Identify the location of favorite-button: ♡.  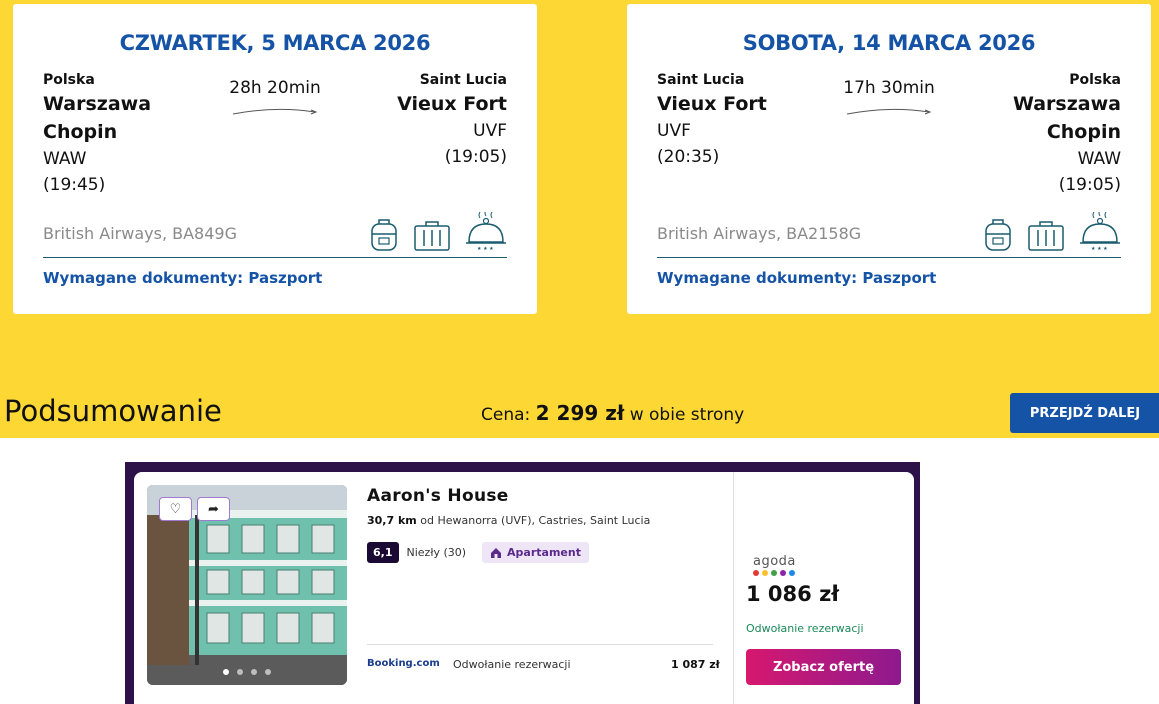
(175, 509).